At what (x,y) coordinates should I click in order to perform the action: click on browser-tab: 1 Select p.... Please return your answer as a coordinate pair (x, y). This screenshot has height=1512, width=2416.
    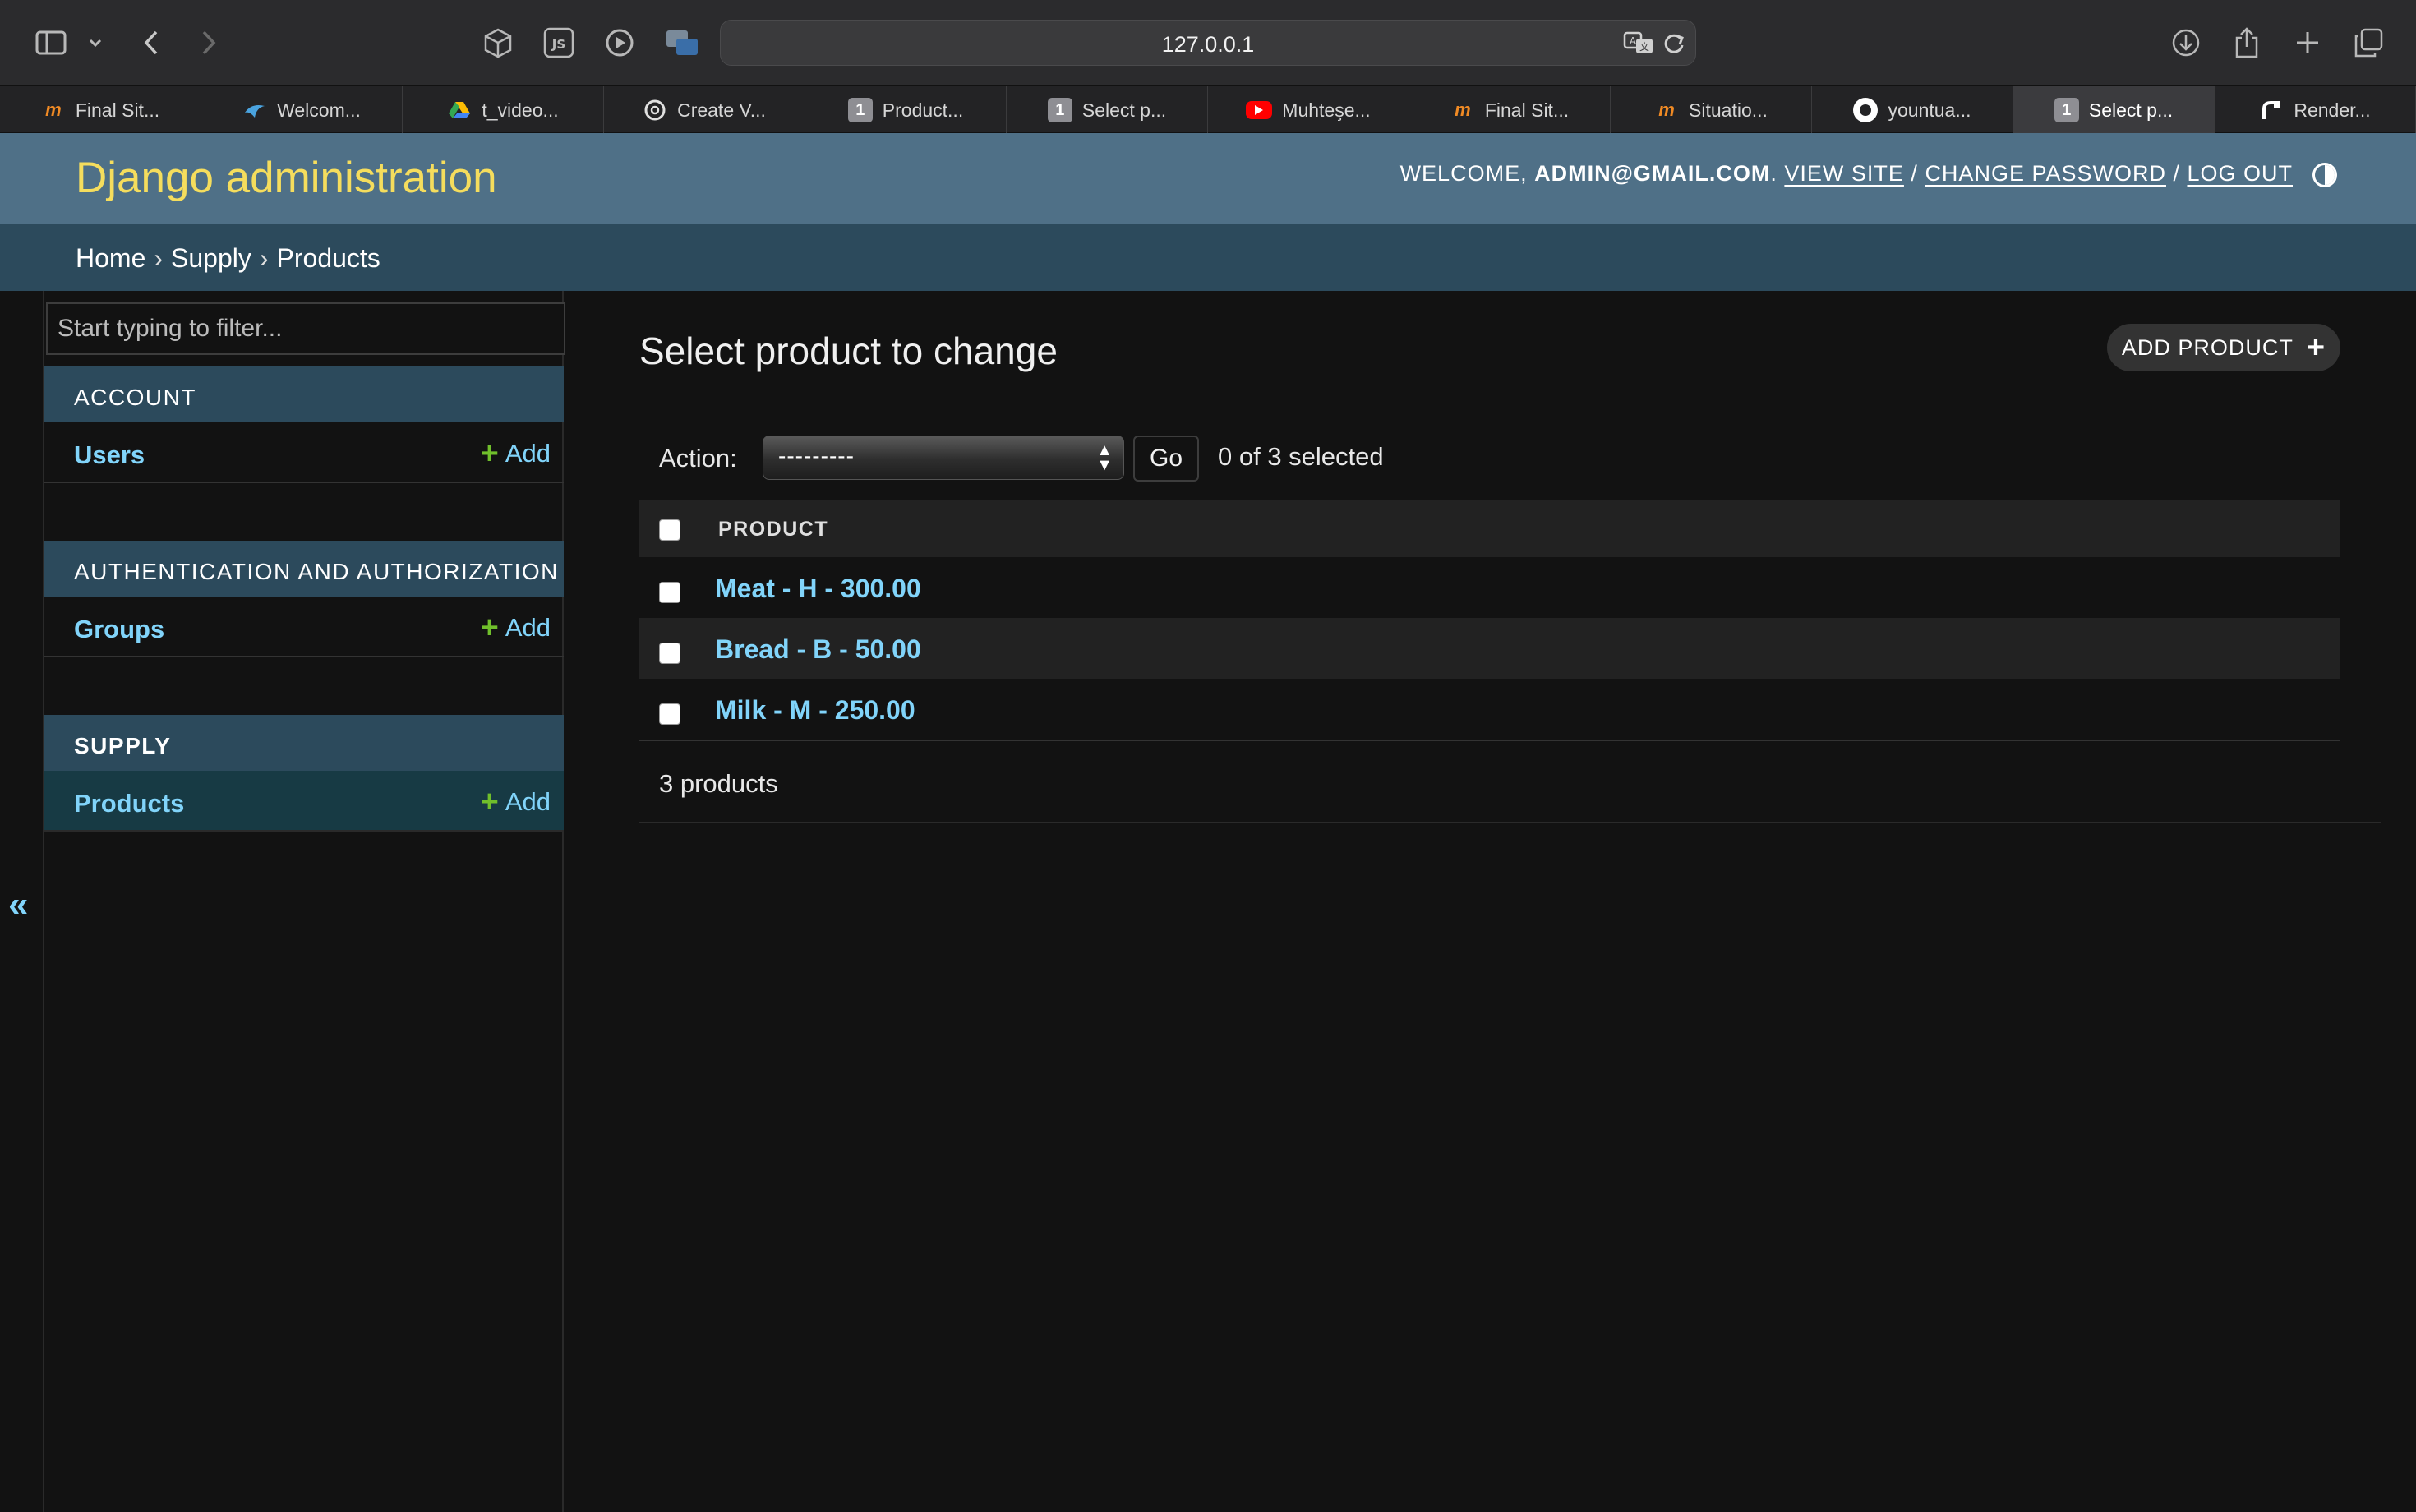
    Looking at the image, I should click on (1107, 110).